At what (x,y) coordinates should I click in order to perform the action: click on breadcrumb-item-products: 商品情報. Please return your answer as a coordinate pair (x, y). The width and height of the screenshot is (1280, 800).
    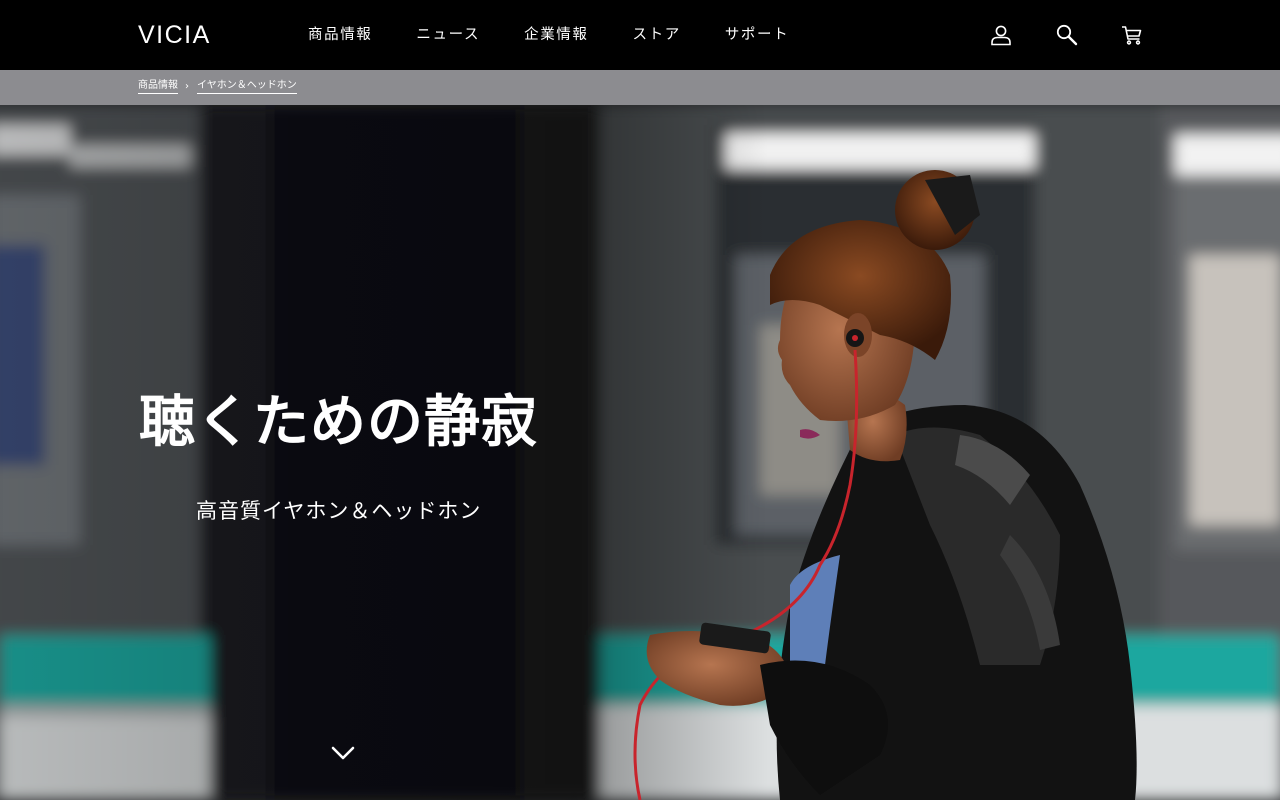
    Looking at the image, I should click on (158, 86).